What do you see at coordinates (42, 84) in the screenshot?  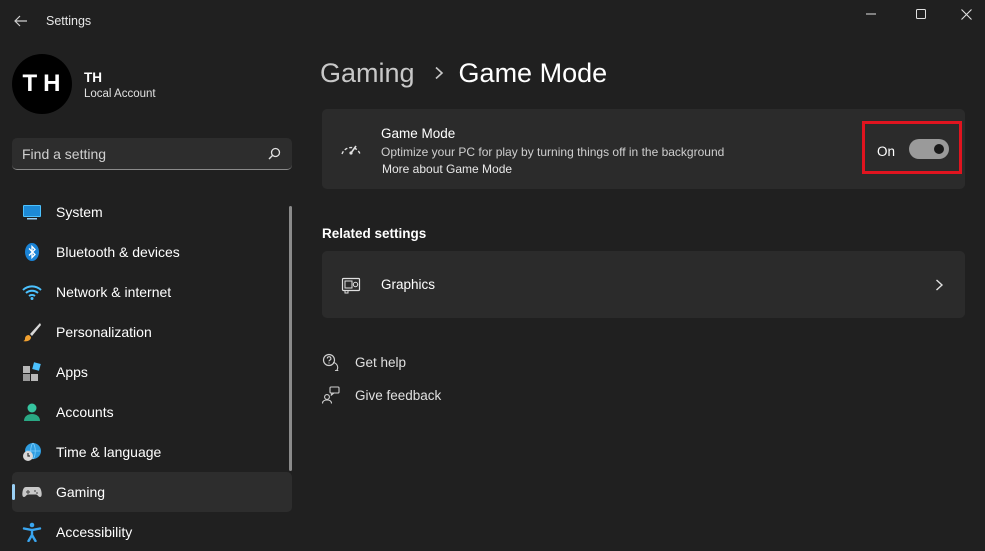 I see `avatar: TH` at bounding box center [42, 84].